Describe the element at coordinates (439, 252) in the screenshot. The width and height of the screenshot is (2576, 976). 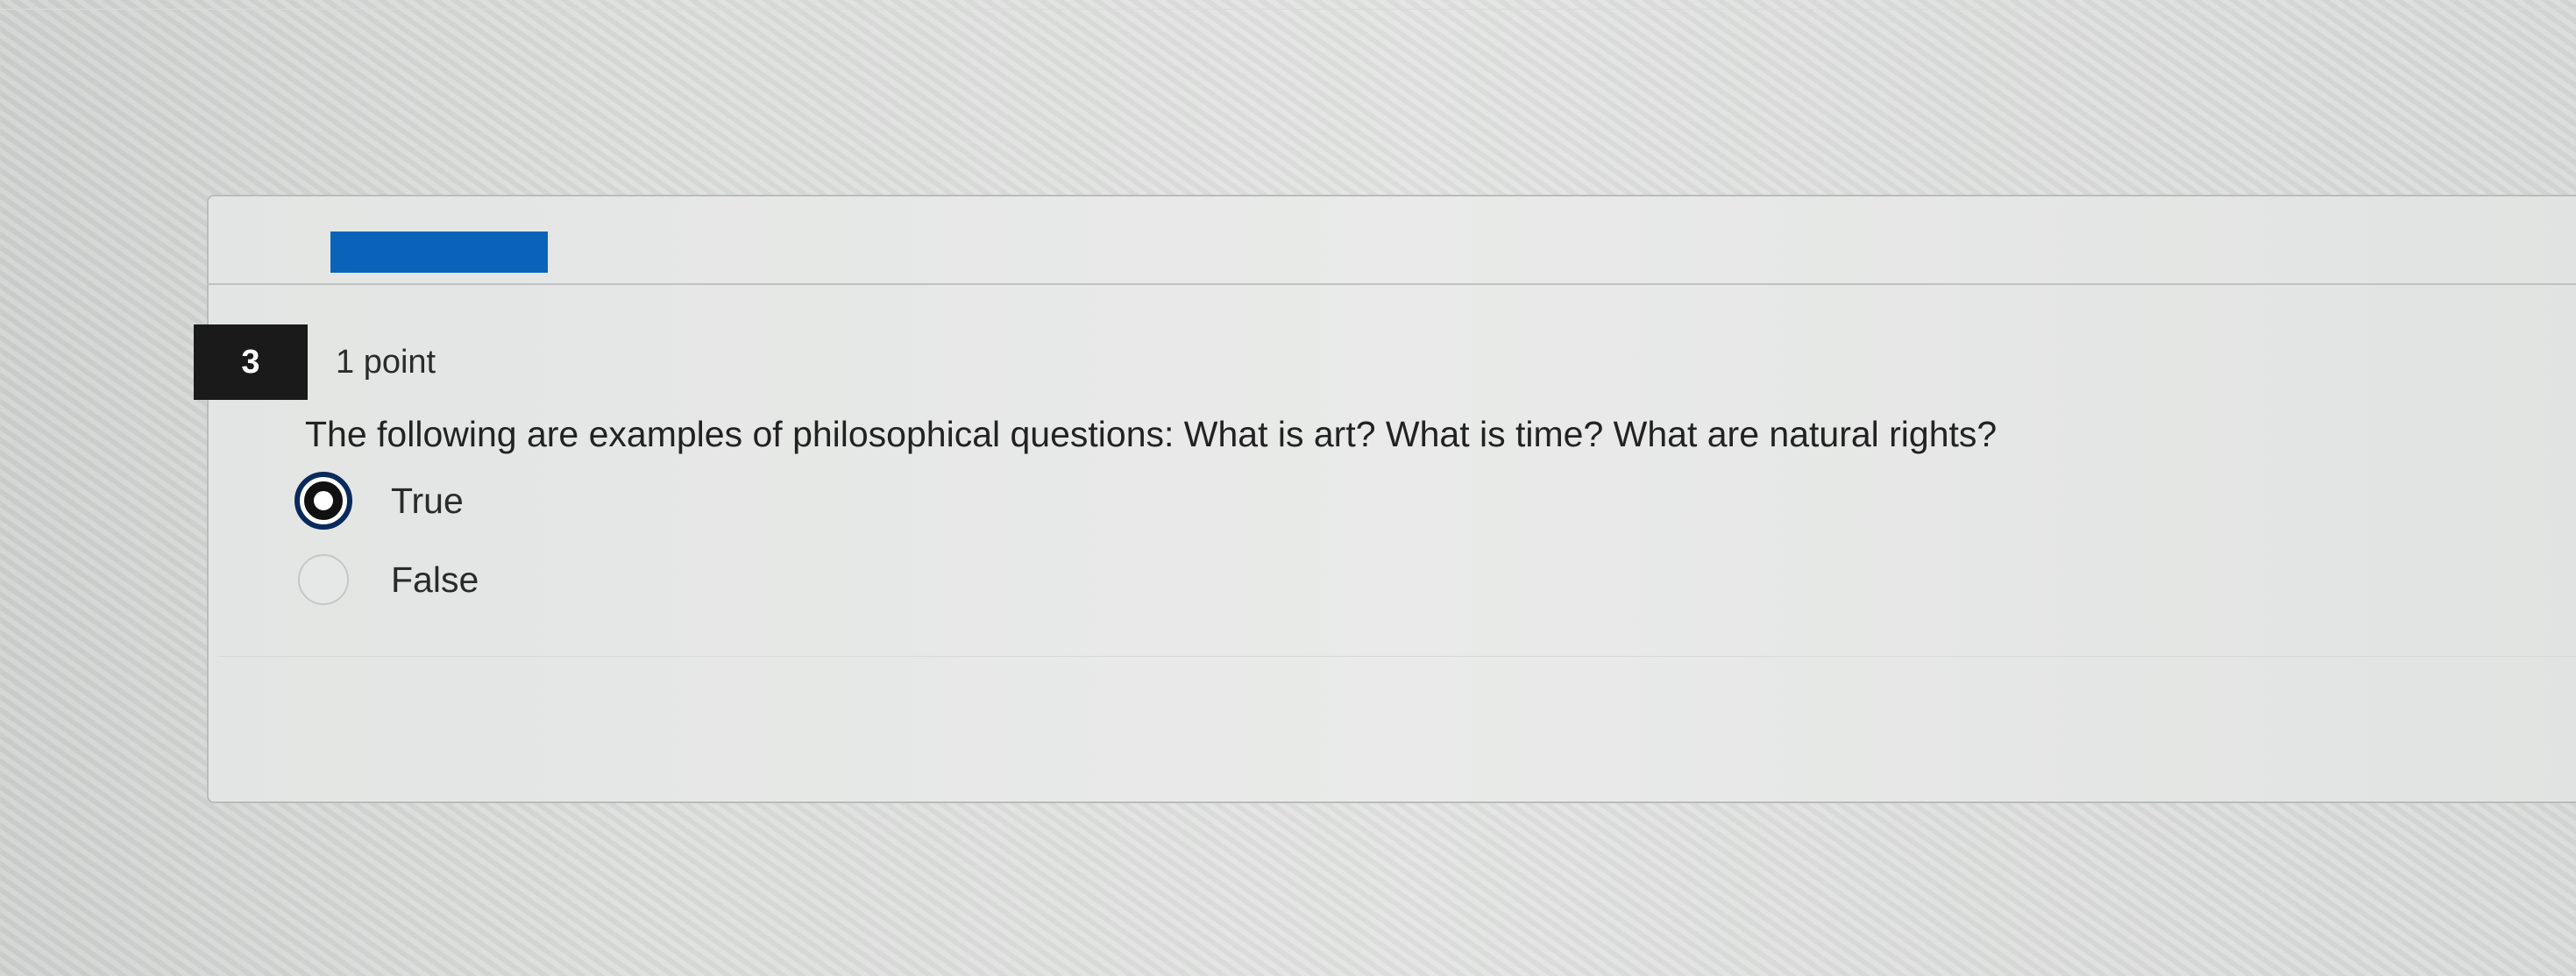
I see `question-header-bar` at that location.